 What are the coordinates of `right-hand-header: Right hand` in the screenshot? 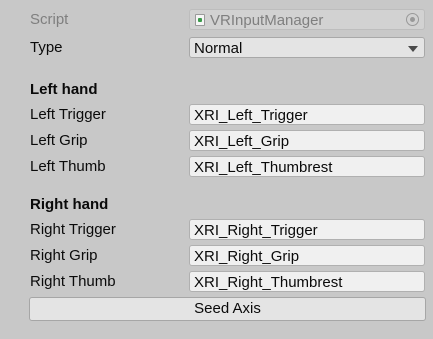 It's located at (69, 204).